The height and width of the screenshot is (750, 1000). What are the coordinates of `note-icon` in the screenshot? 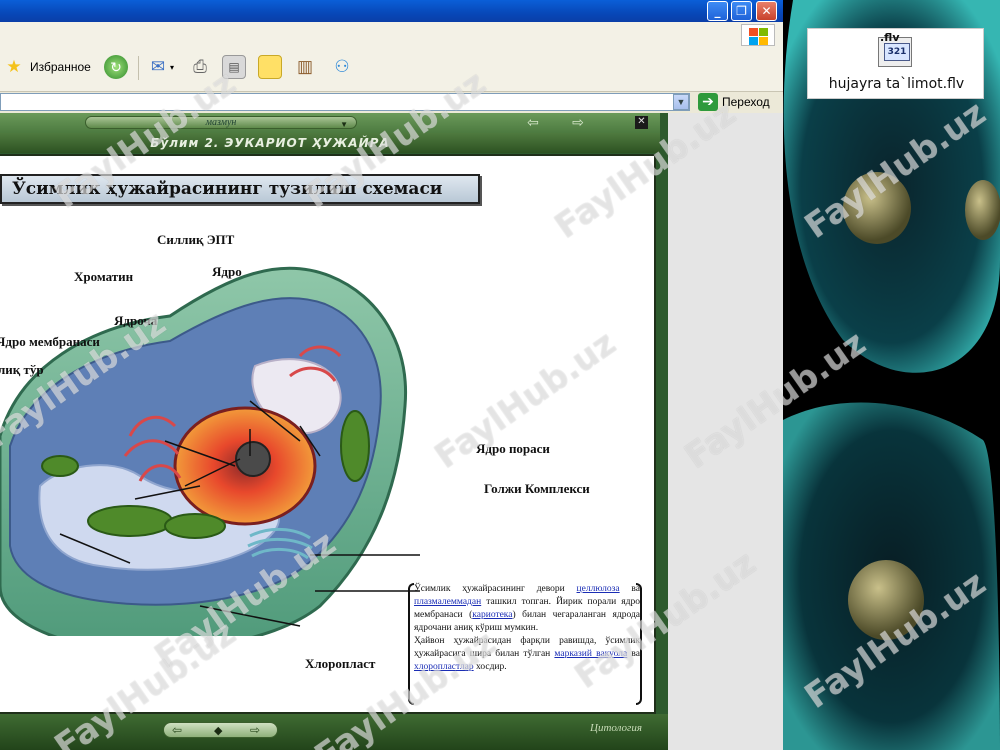 It's located at (270, 67).